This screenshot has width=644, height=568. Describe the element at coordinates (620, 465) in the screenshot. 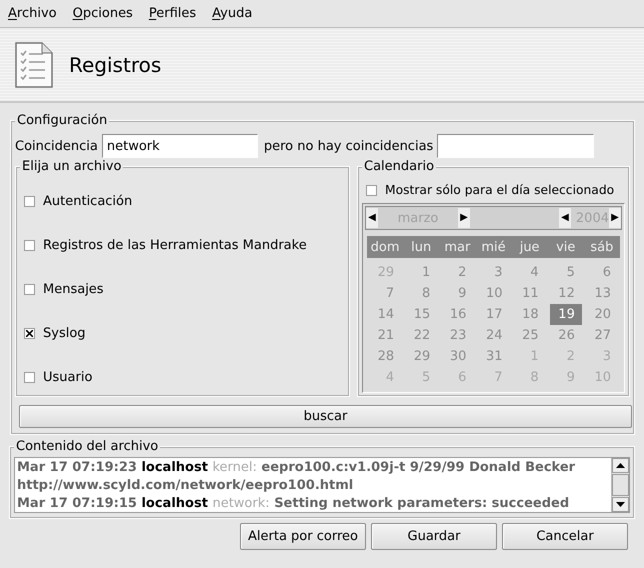

I see `scroll-up-icon` at that location.